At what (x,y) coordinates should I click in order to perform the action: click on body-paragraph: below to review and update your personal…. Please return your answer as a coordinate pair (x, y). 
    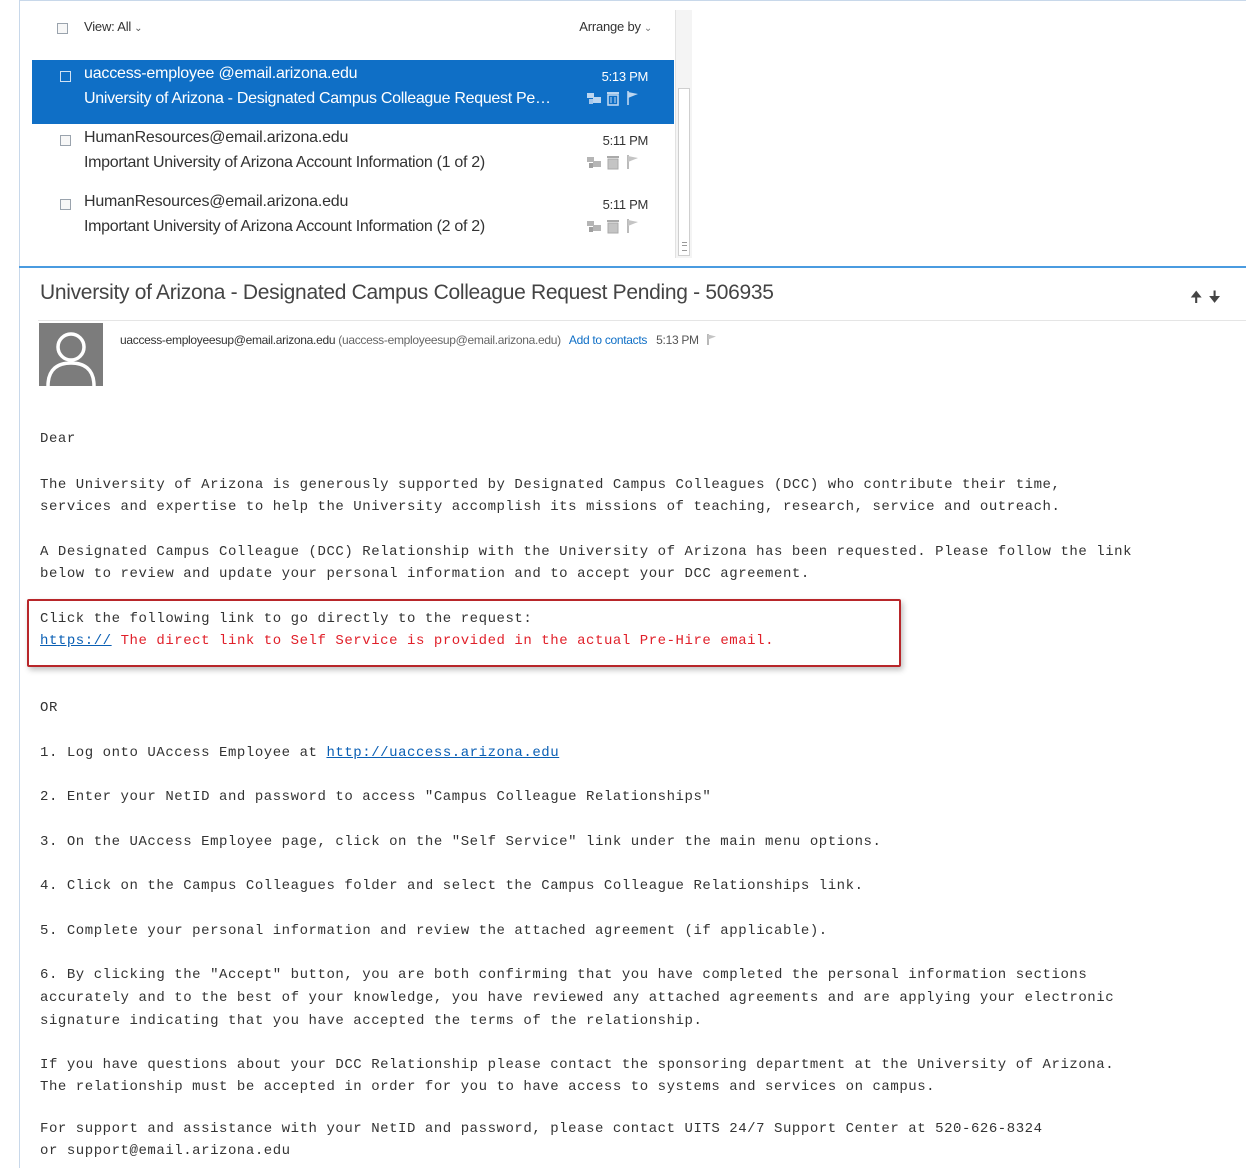
    Looking at the image, I should click on (425, 574).